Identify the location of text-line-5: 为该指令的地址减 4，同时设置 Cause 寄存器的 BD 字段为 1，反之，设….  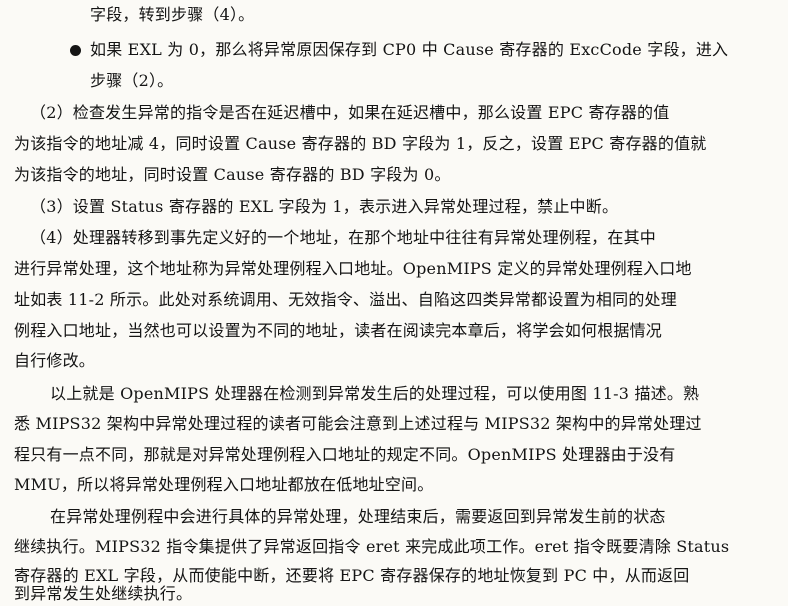
(360, 143).